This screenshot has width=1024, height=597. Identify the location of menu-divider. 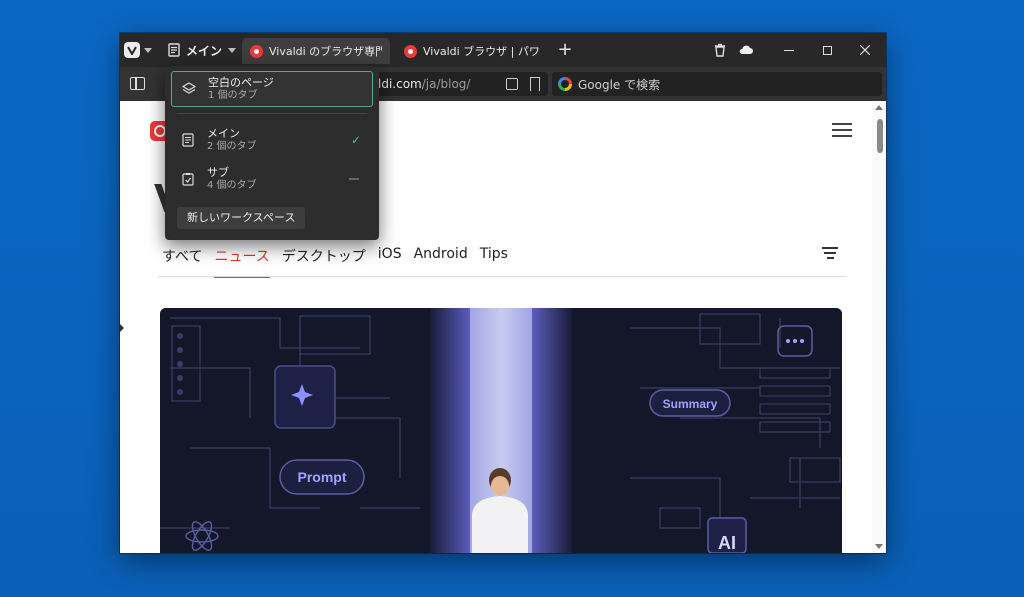
(272, 113).